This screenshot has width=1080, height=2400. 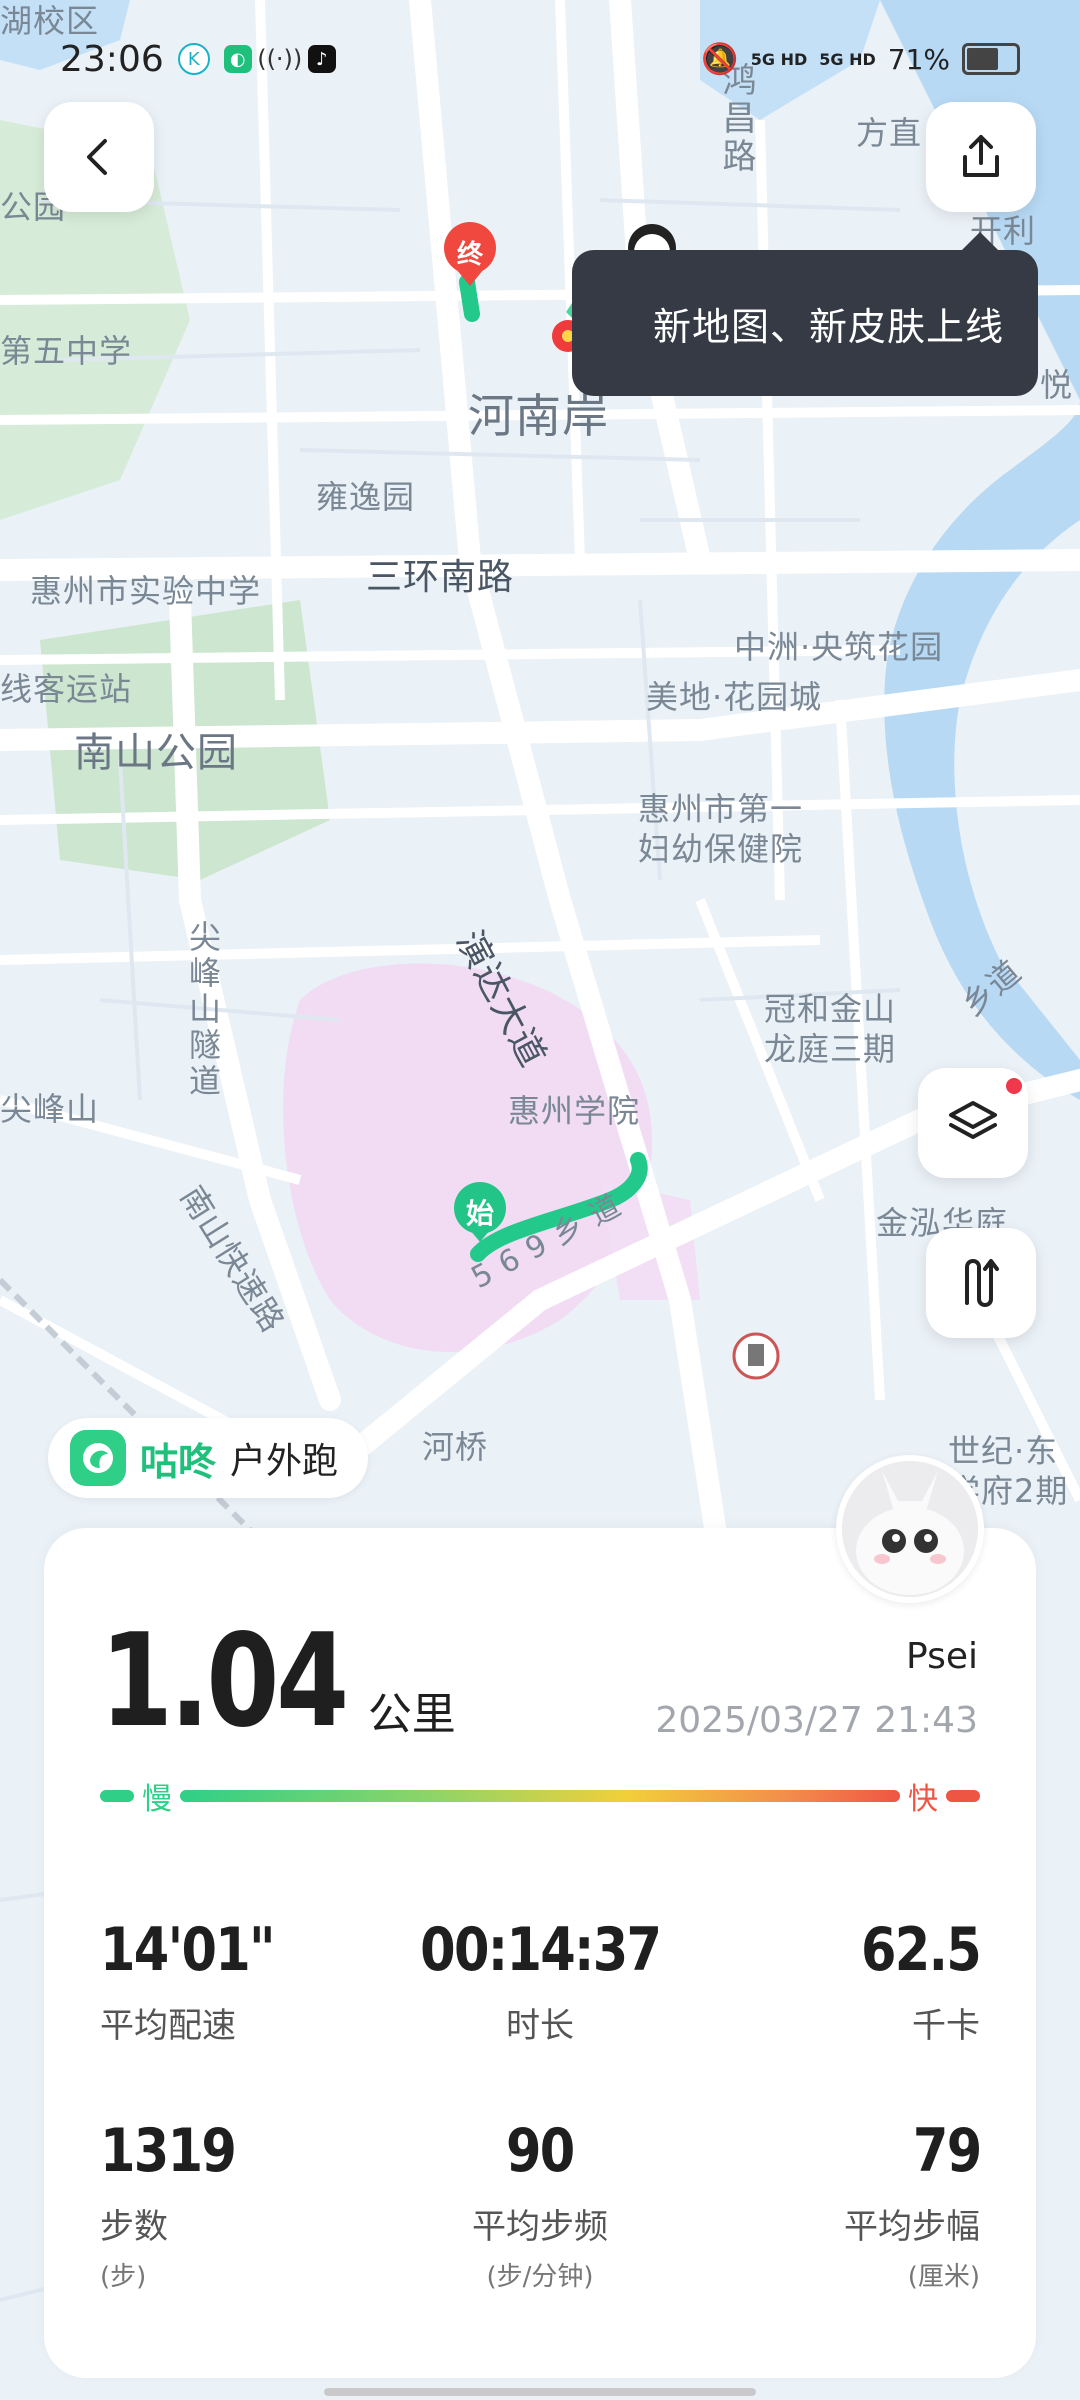 What do you see at coordinates (366, 497) in the screenshot?
I see `map-label: 雍逸园` at bounding box center [366, 497].